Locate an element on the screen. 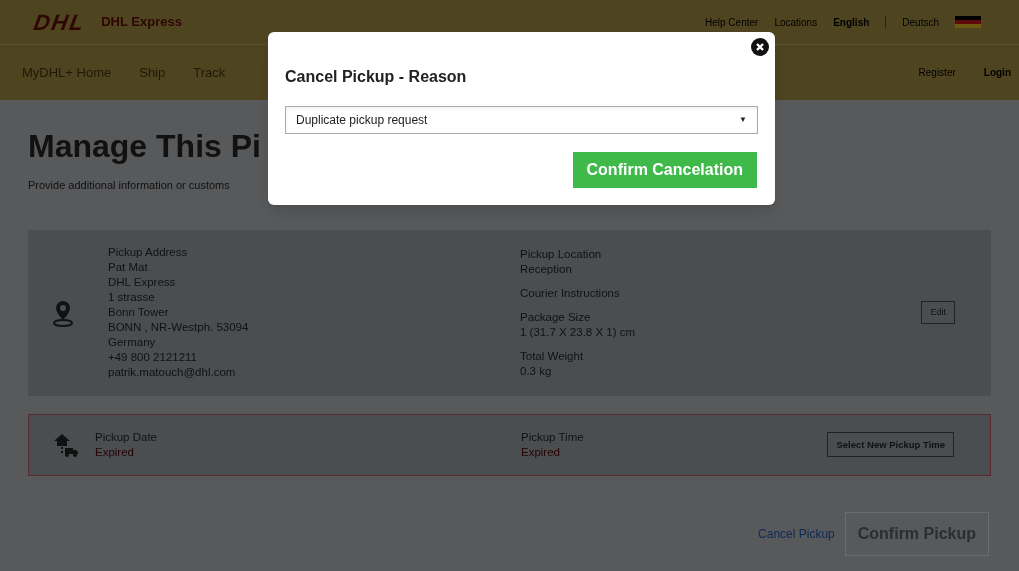 This screenshot has width=1019, height=571. house-truck-icon is located at coordinates (66, 444).